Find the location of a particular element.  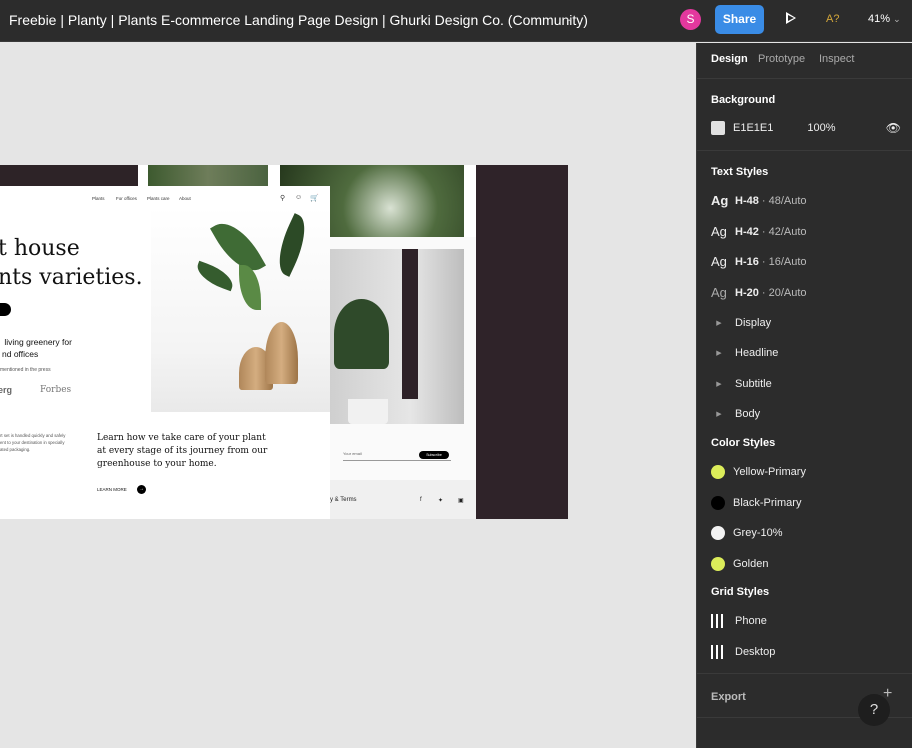

facebook-icon: f is located at coordinates (421, 500).